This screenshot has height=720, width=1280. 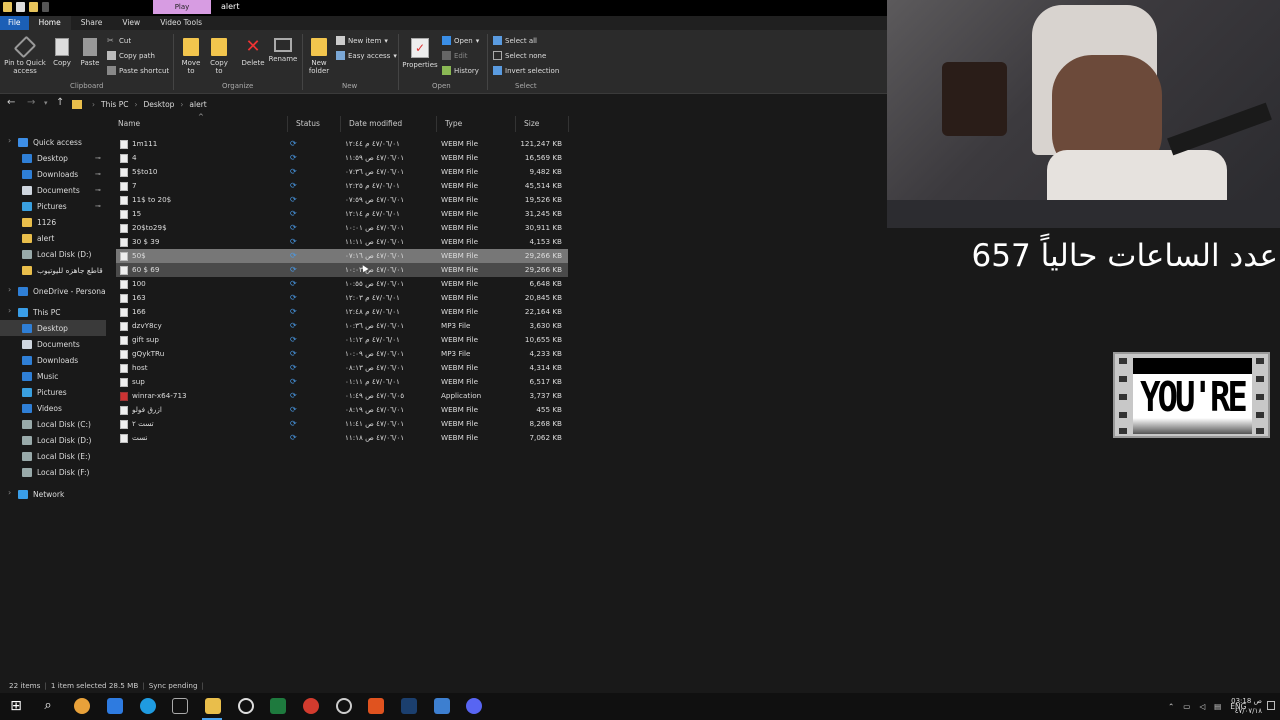 I want to click on breadcrumb-item: This PC, so click(x=114, y=104).